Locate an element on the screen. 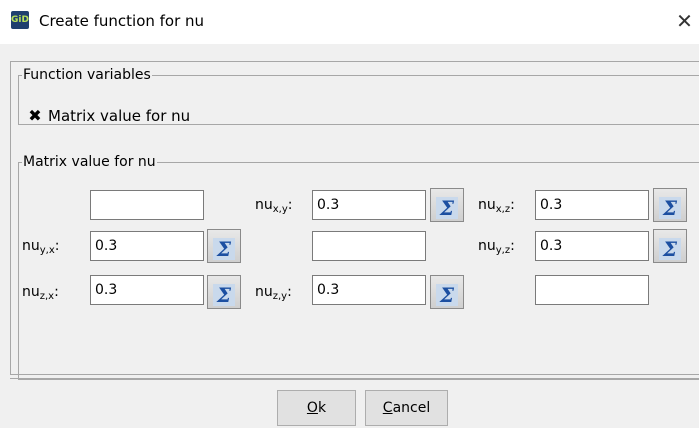 The height and width of the screenshot is (428, 699). nu-yz-function-button: Σ is located at coordinates (670, 246).